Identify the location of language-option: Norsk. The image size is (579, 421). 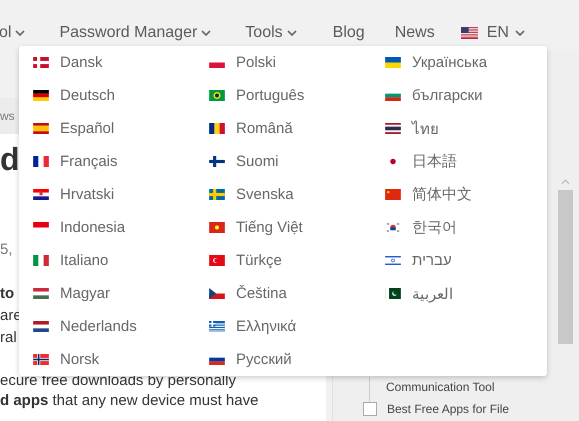
(107, 359).